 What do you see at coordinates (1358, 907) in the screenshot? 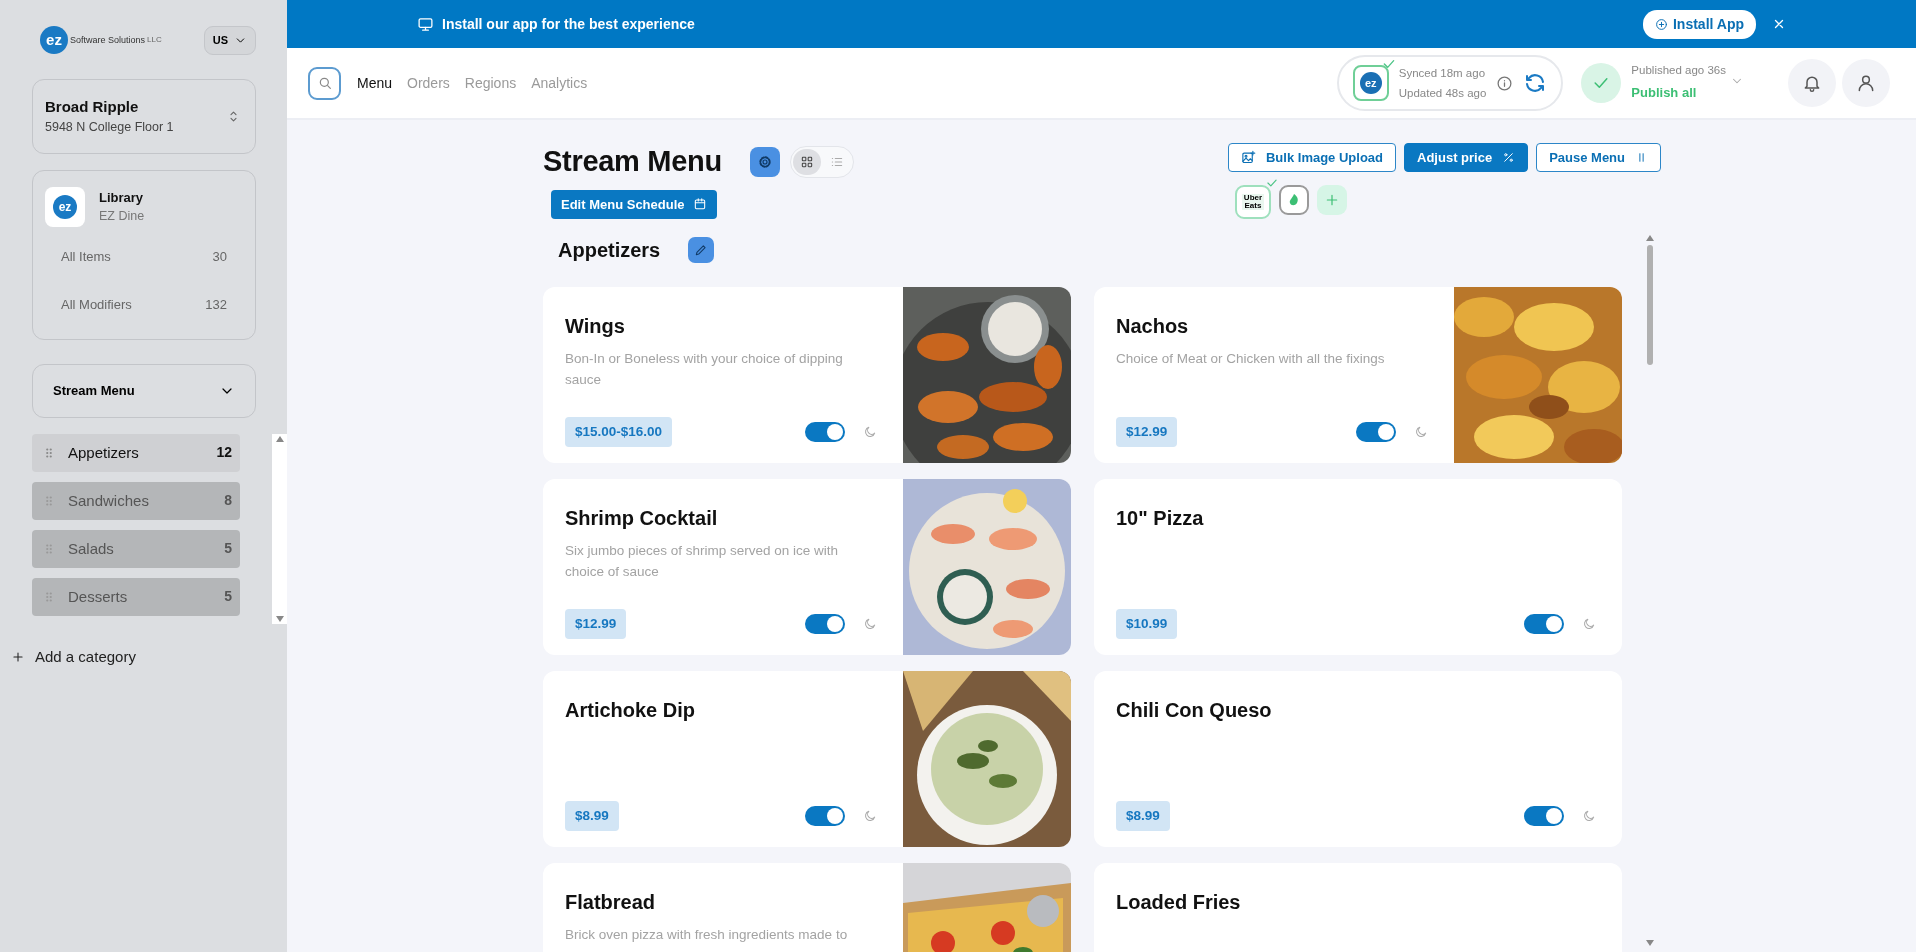
I see `menu-item-card: Loaded Fries` at bounding box center [1358, 907].